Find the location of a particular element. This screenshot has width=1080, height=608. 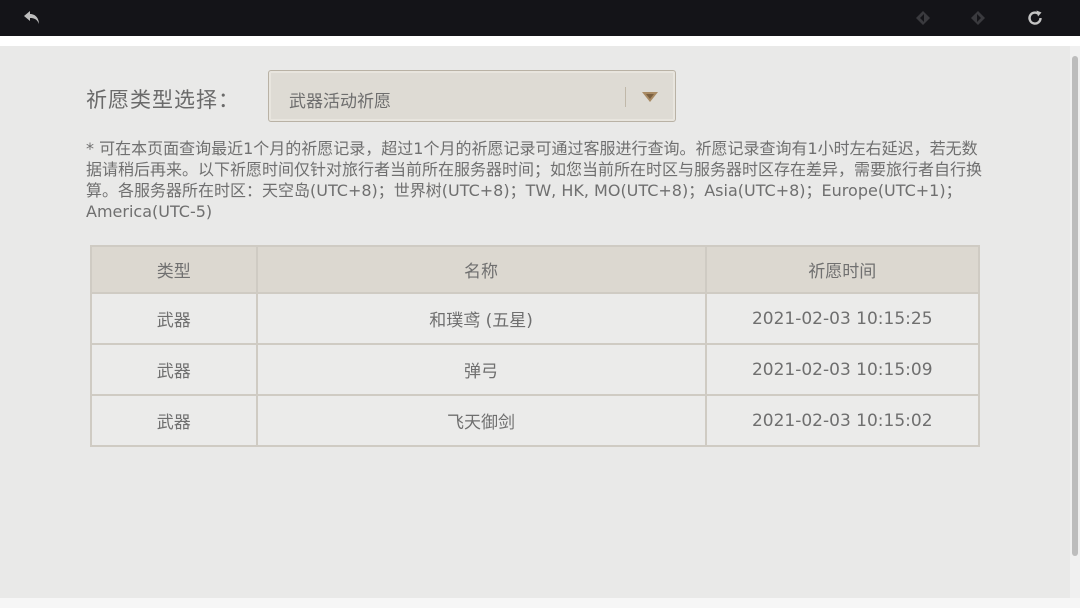

header-time: 祈愿时间 is located at coordinates (842, 269).